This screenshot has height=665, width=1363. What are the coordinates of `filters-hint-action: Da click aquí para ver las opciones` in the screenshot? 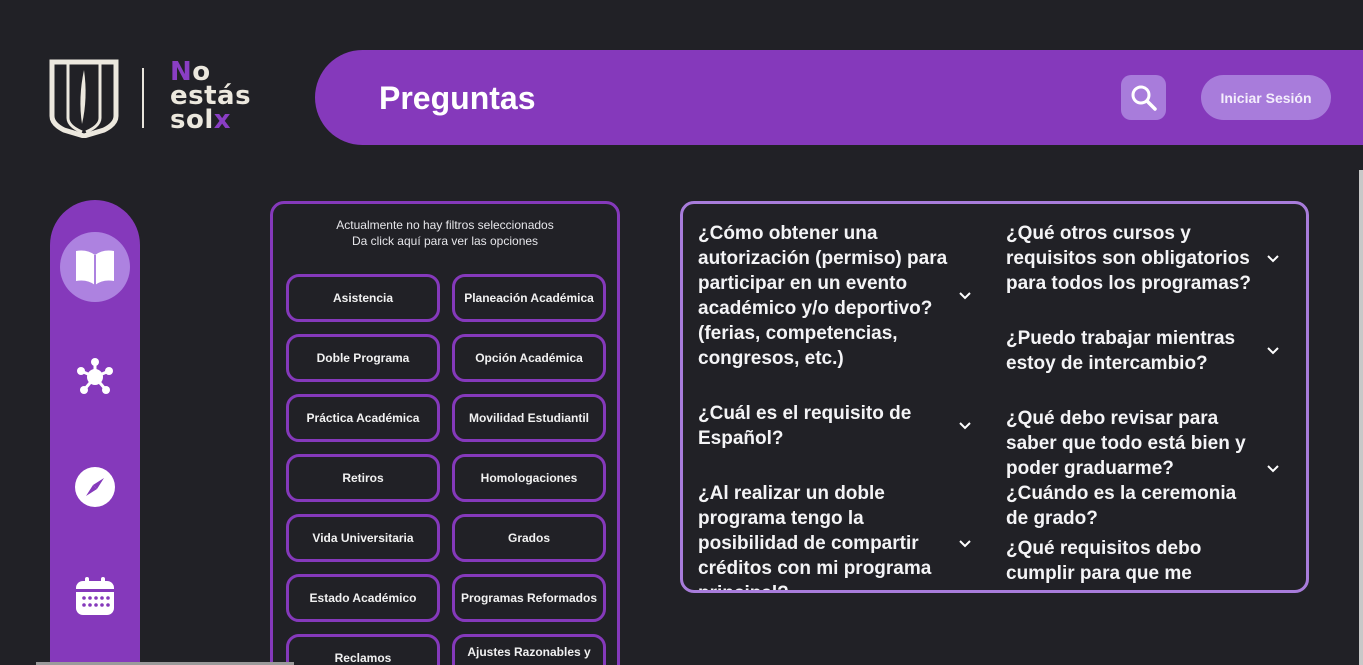 It's located at (445, 241).